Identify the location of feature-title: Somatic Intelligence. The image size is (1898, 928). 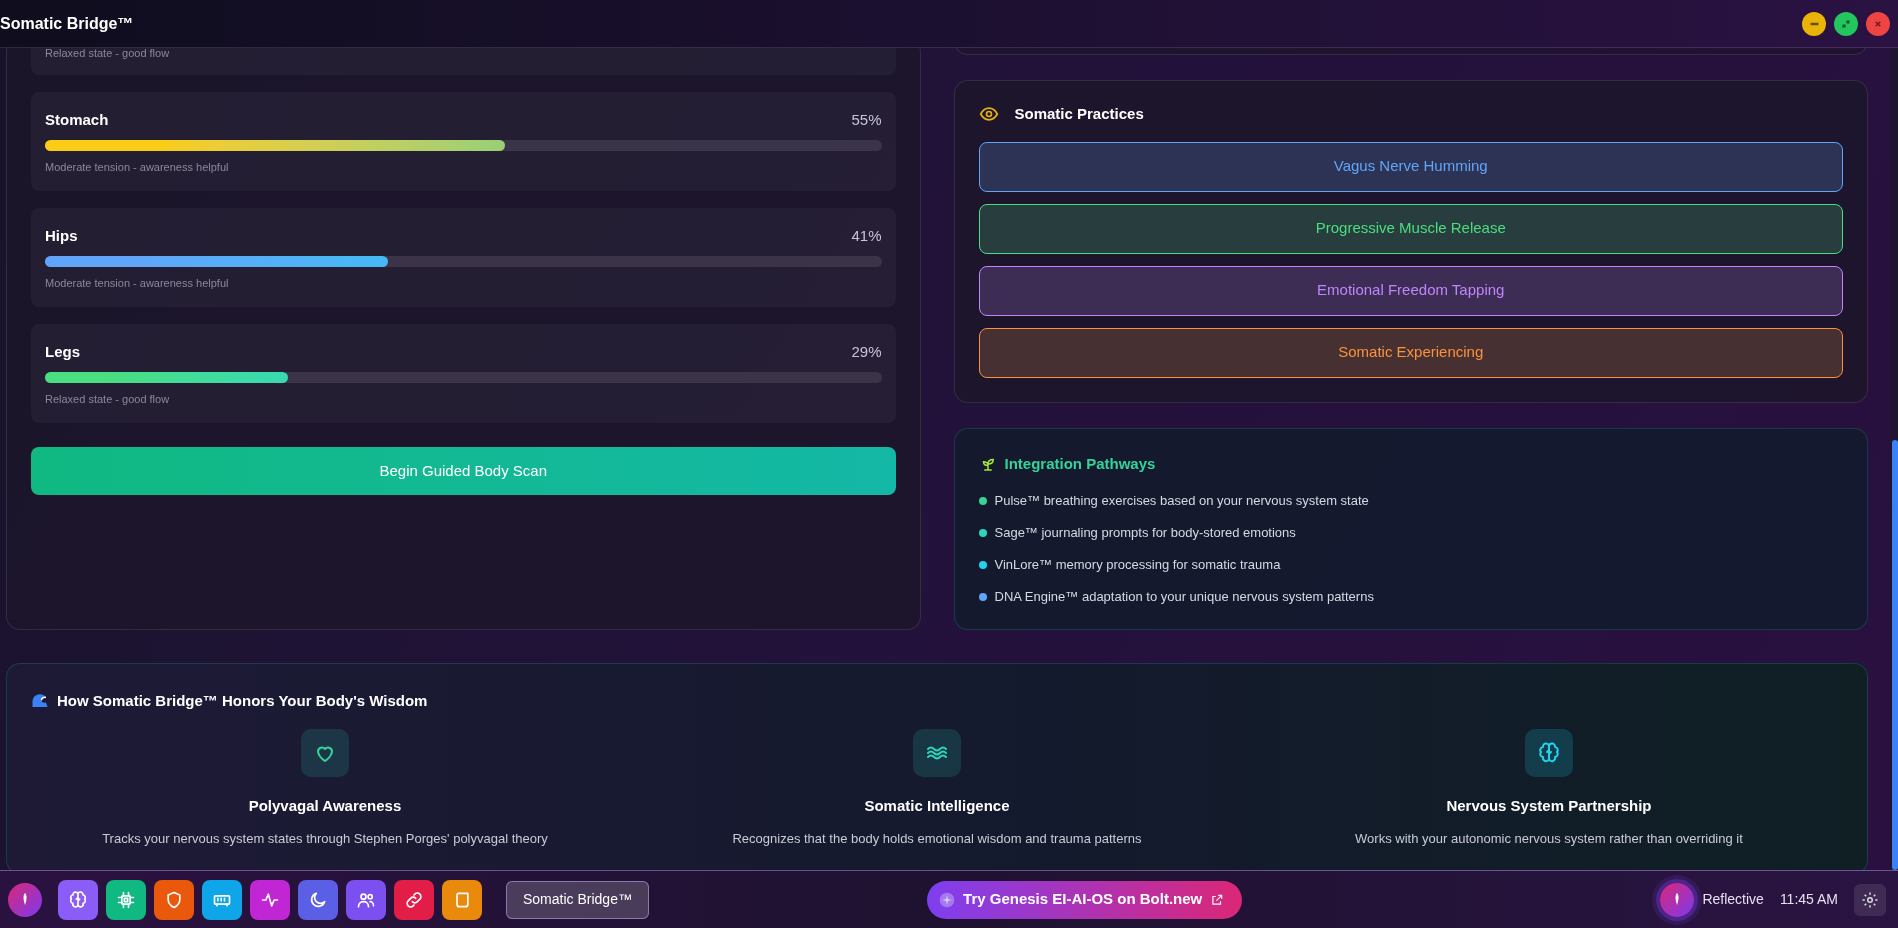
(937, 805).